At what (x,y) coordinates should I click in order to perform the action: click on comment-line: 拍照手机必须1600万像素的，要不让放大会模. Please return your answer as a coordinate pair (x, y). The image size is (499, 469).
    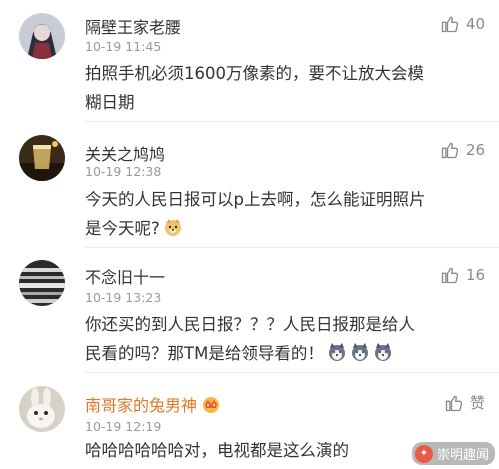
    Looking at the image, I should click on (254, 73).